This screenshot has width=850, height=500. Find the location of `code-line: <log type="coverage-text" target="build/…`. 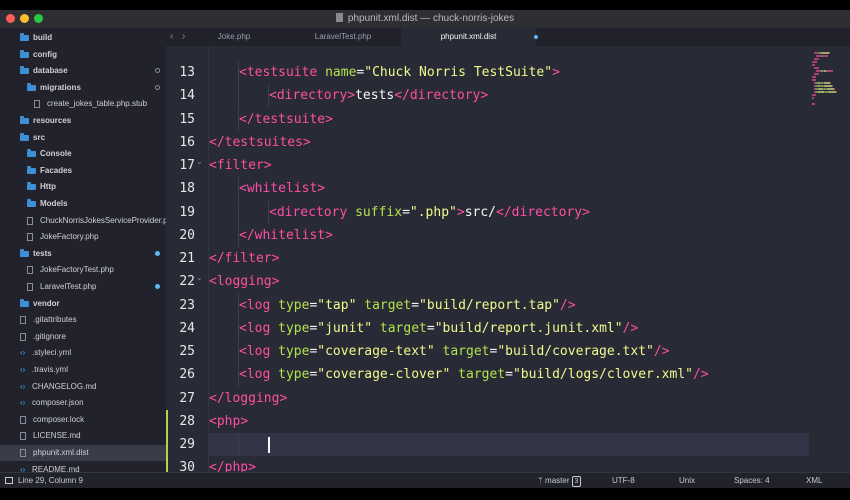

code-line: <log type="coverage-text" target="build/… is located at coordinates (509, 351).